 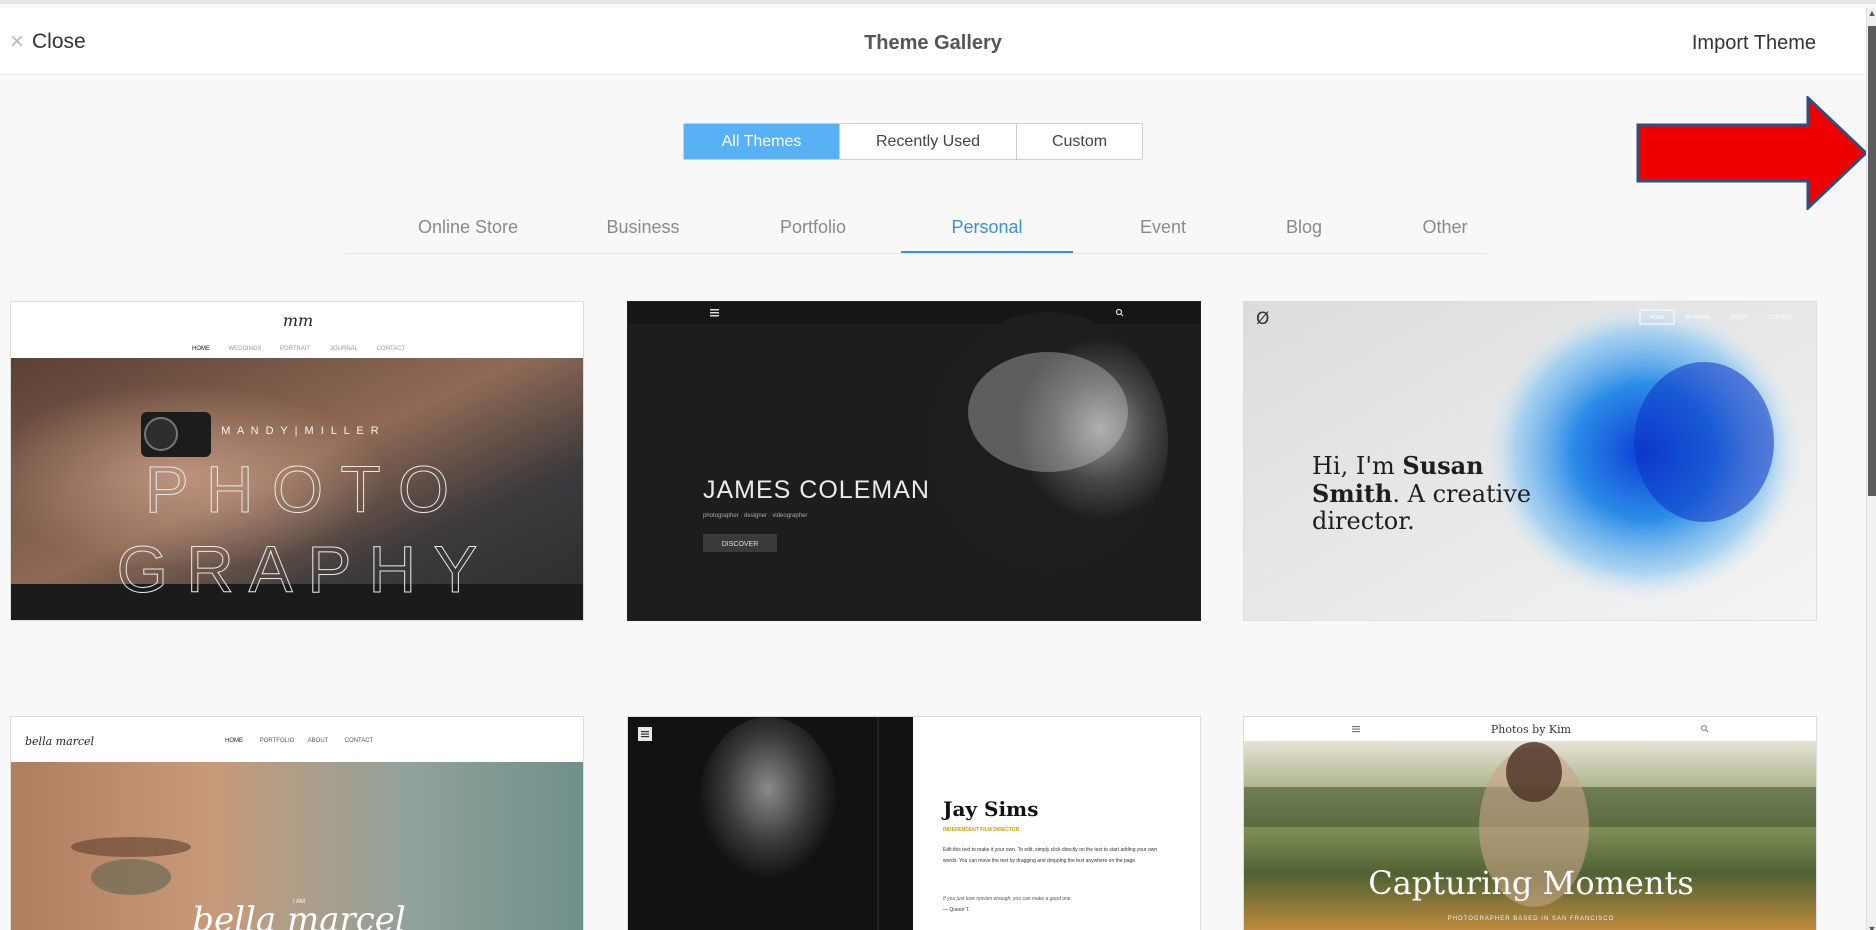 I want to click on category-business: Business, so click(x=643, y=235).